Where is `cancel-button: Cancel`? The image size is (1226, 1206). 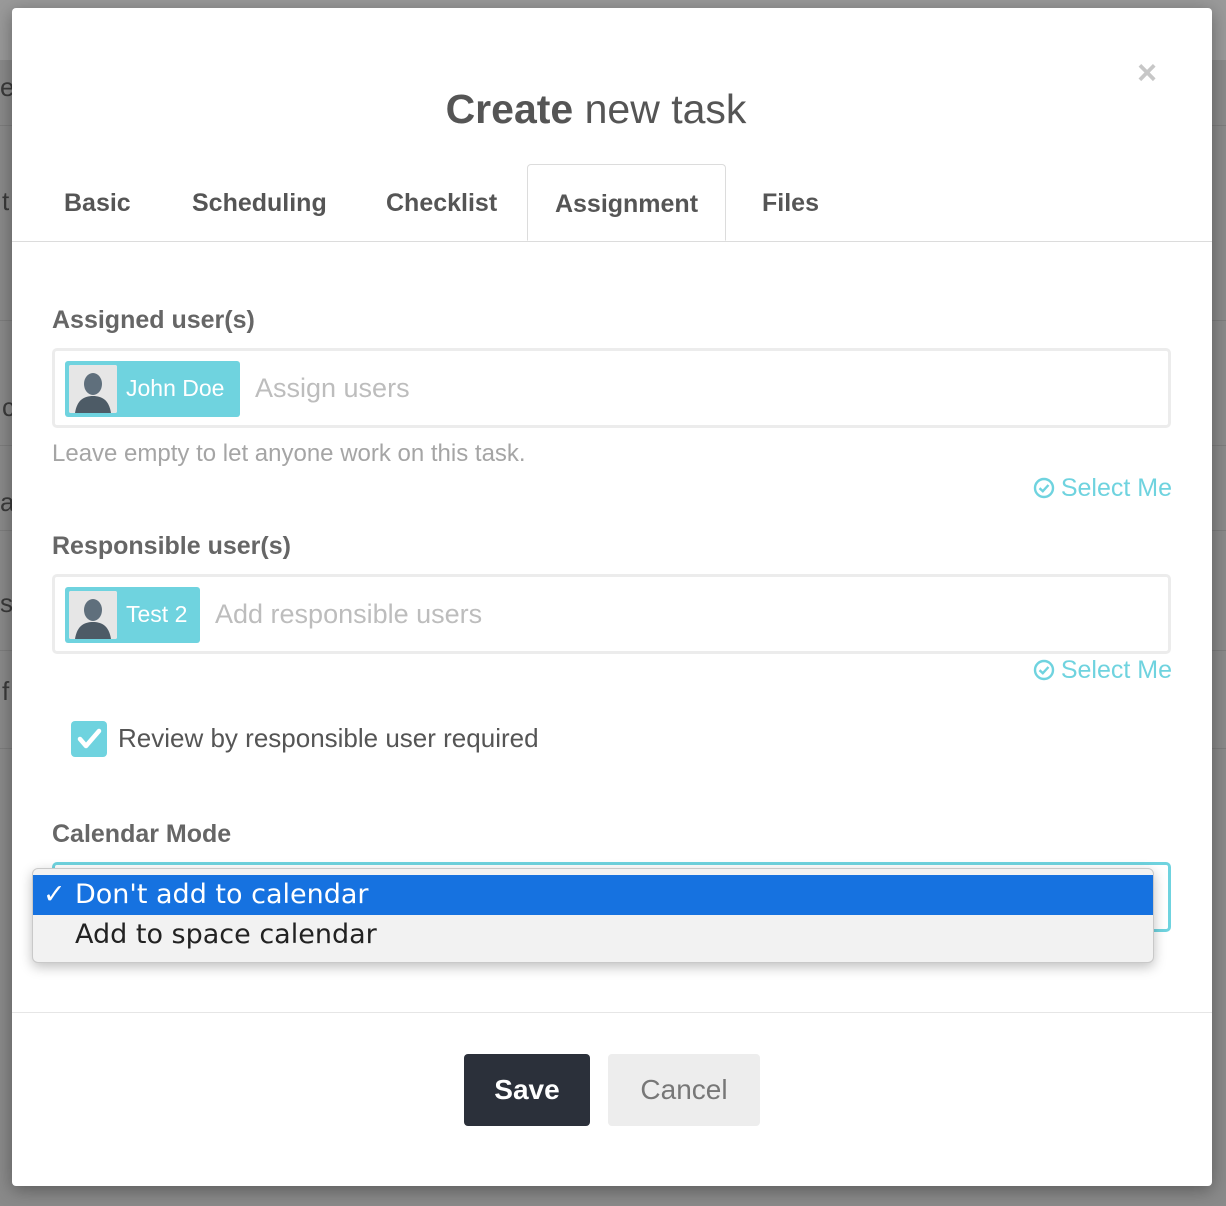
cancel-button: Cancel is located at coordinates (684, 1090).